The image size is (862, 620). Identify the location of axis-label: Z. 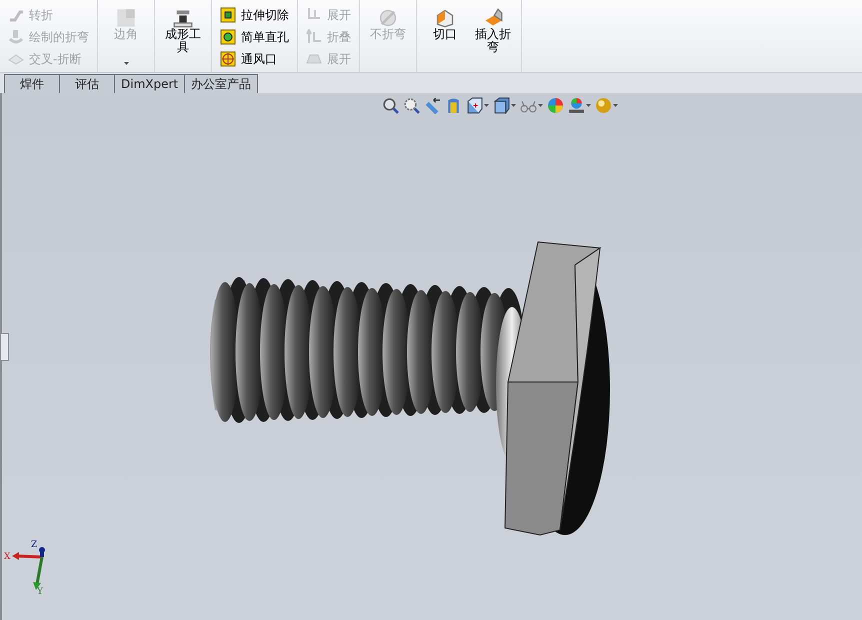
(34, 545).